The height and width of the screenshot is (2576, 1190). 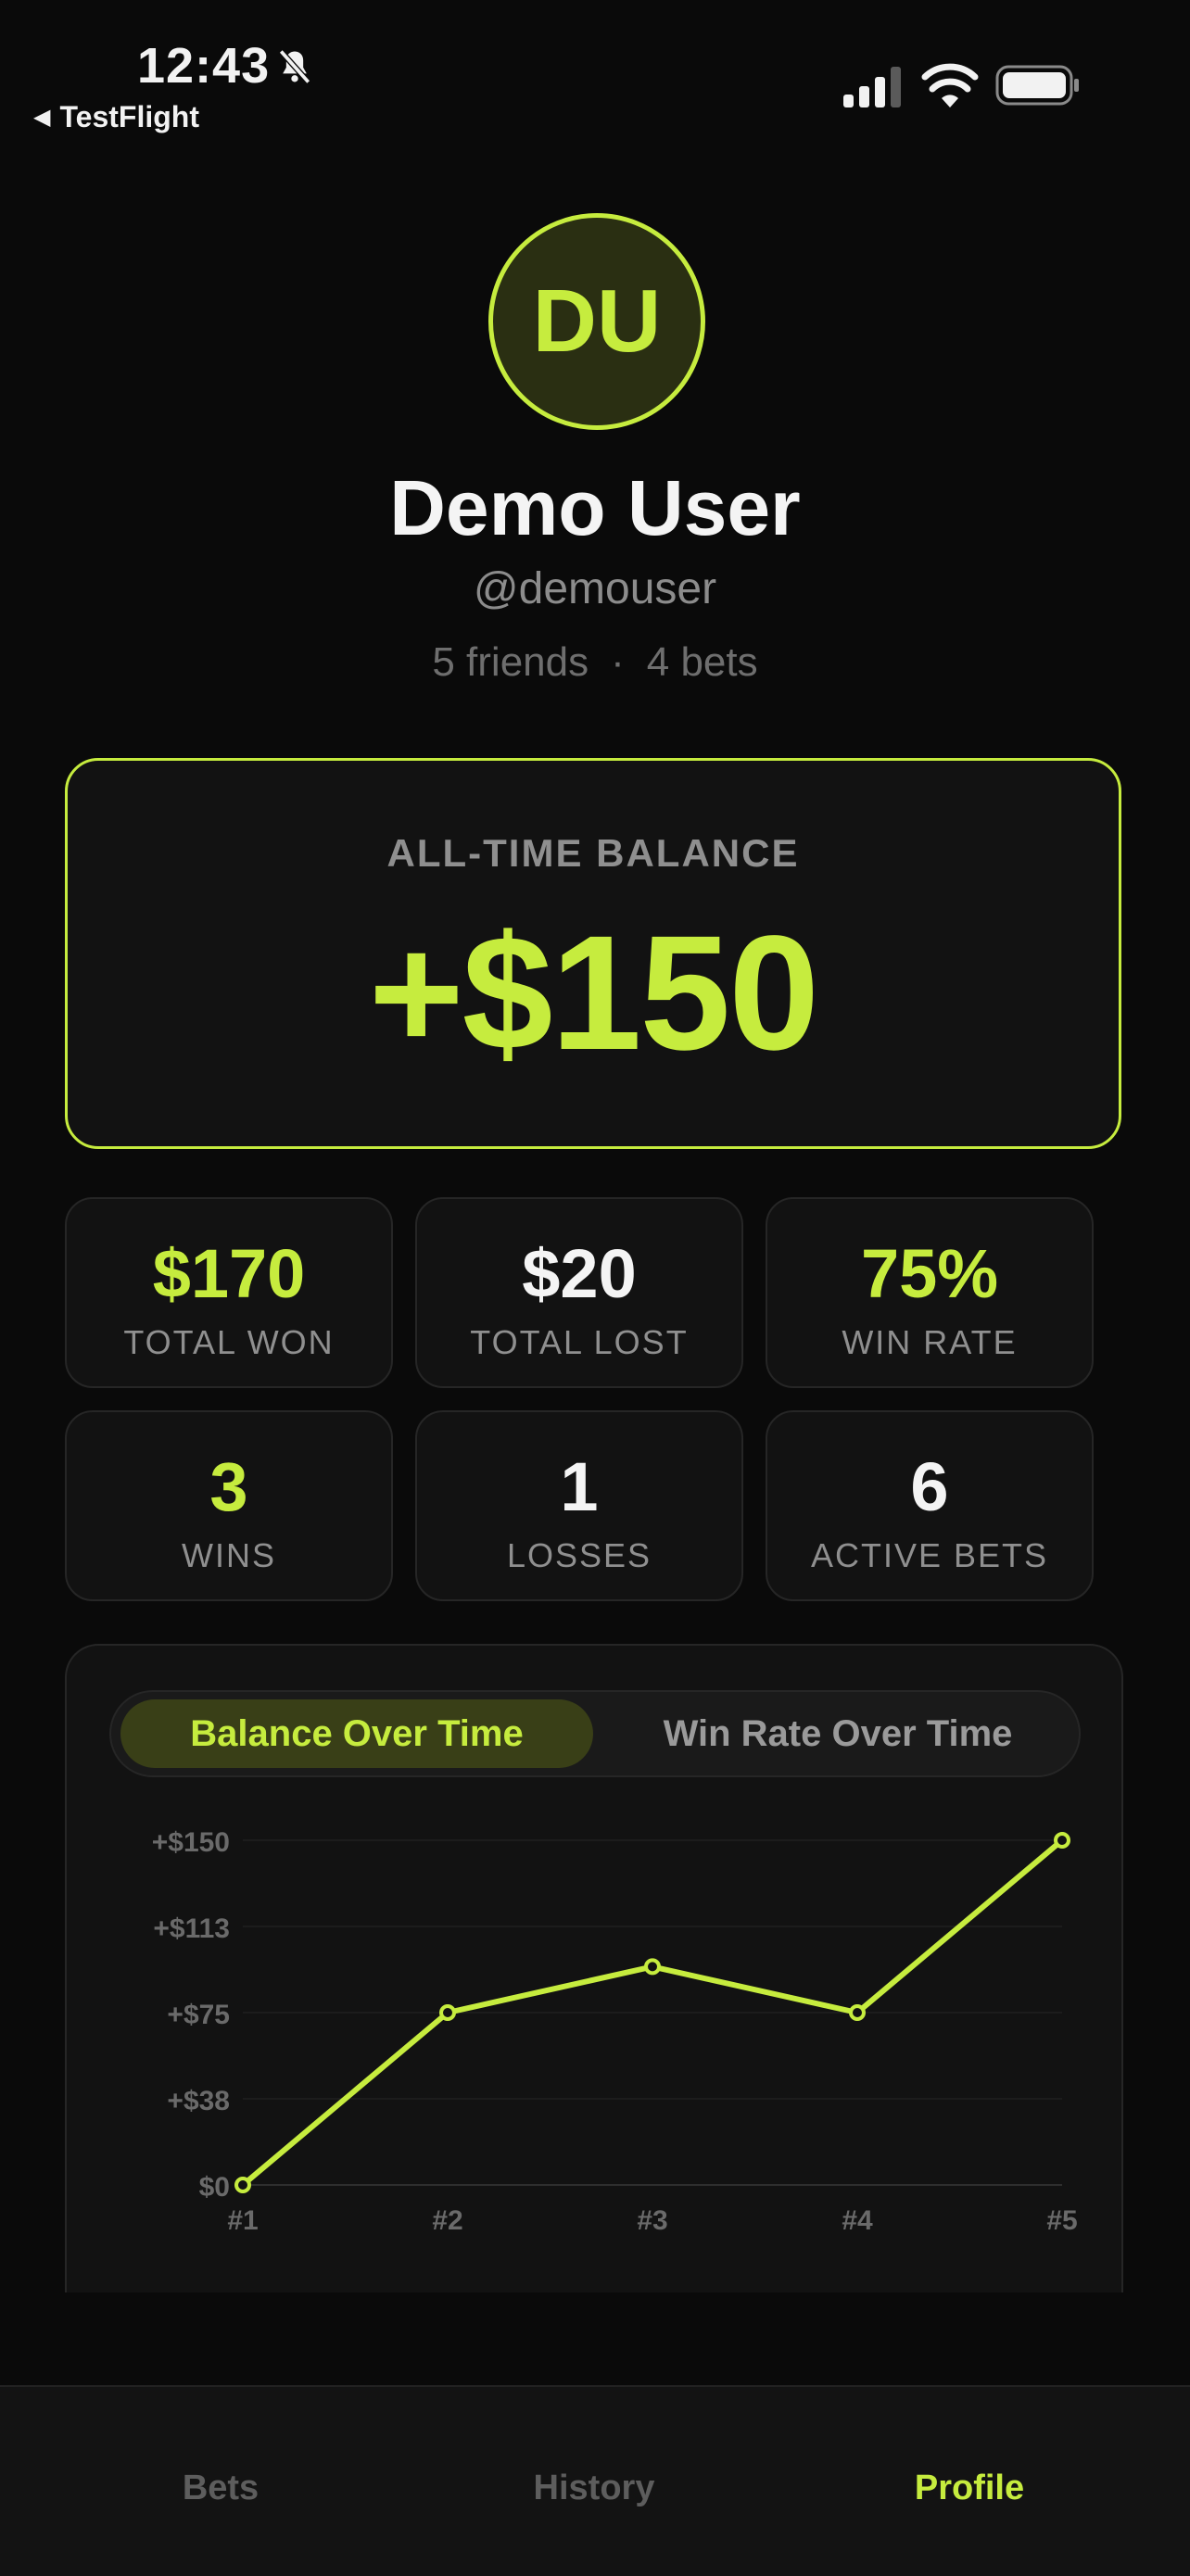 I want to click on y-tick-label: +$38, so click(x=198, y=2101).